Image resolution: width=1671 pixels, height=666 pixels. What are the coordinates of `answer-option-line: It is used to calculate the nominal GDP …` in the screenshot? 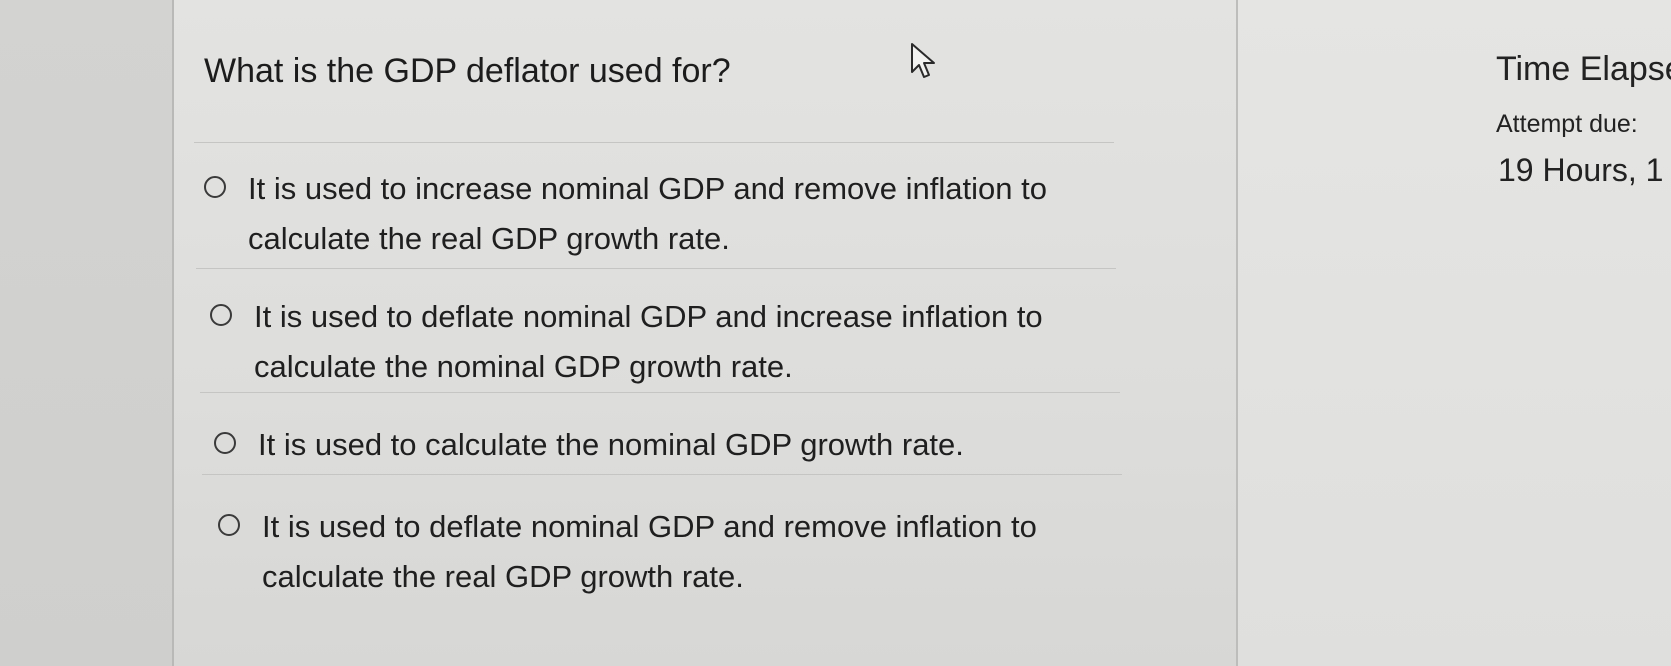 It's located at (611, 444).